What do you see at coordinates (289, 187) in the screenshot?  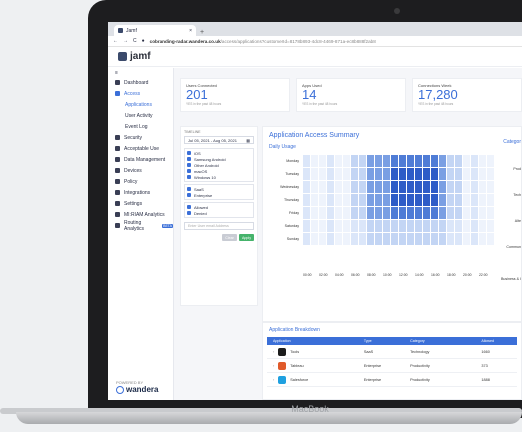 I see `day-label: Wednesday` at bounding box center [289, 187].